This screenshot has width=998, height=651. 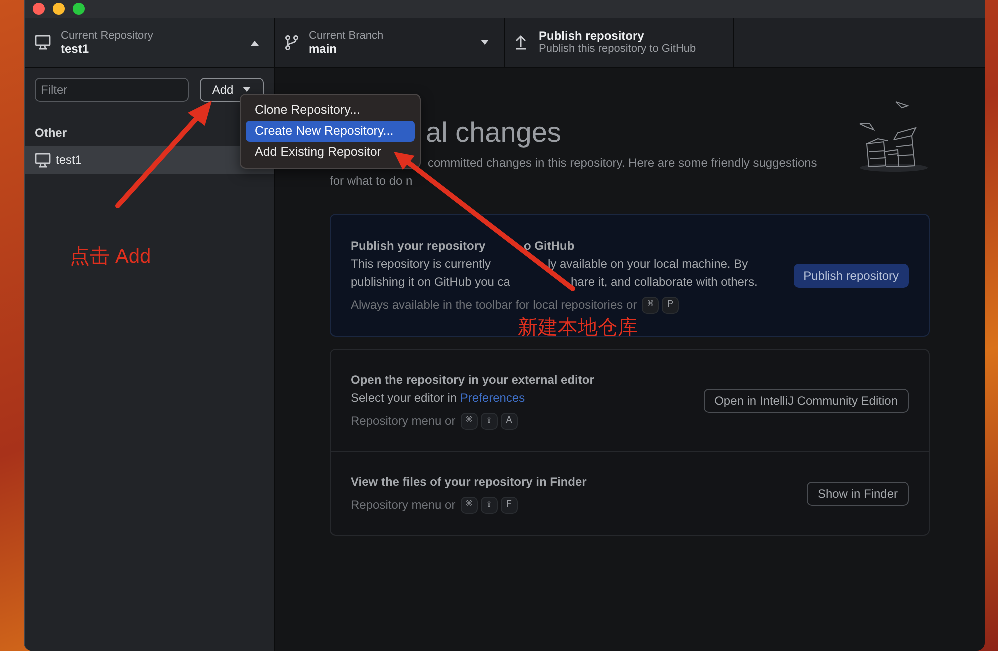 What do you see at coordinates (592, 36) in the screenshot?
I see `publish-title: Publish repository` at bounding box center [592, 36].